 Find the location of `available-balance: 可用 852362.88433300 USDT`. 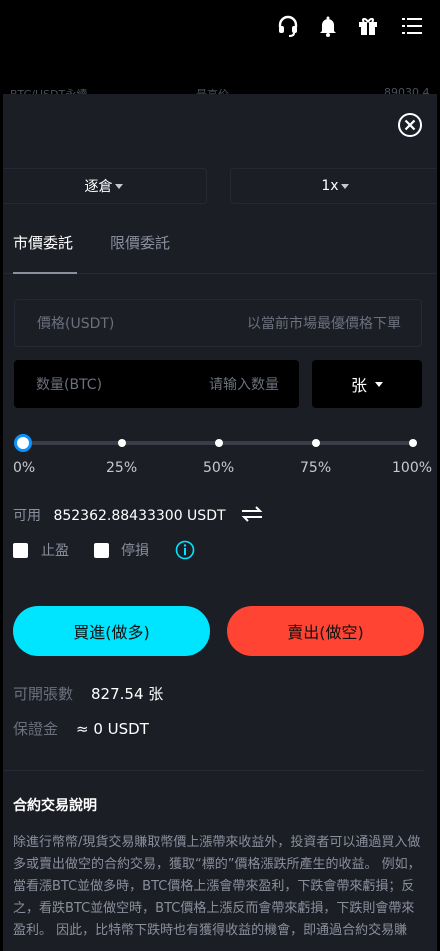

available-balance: 可用 852362.88433300 USDT is located at coordinates (138, 515).